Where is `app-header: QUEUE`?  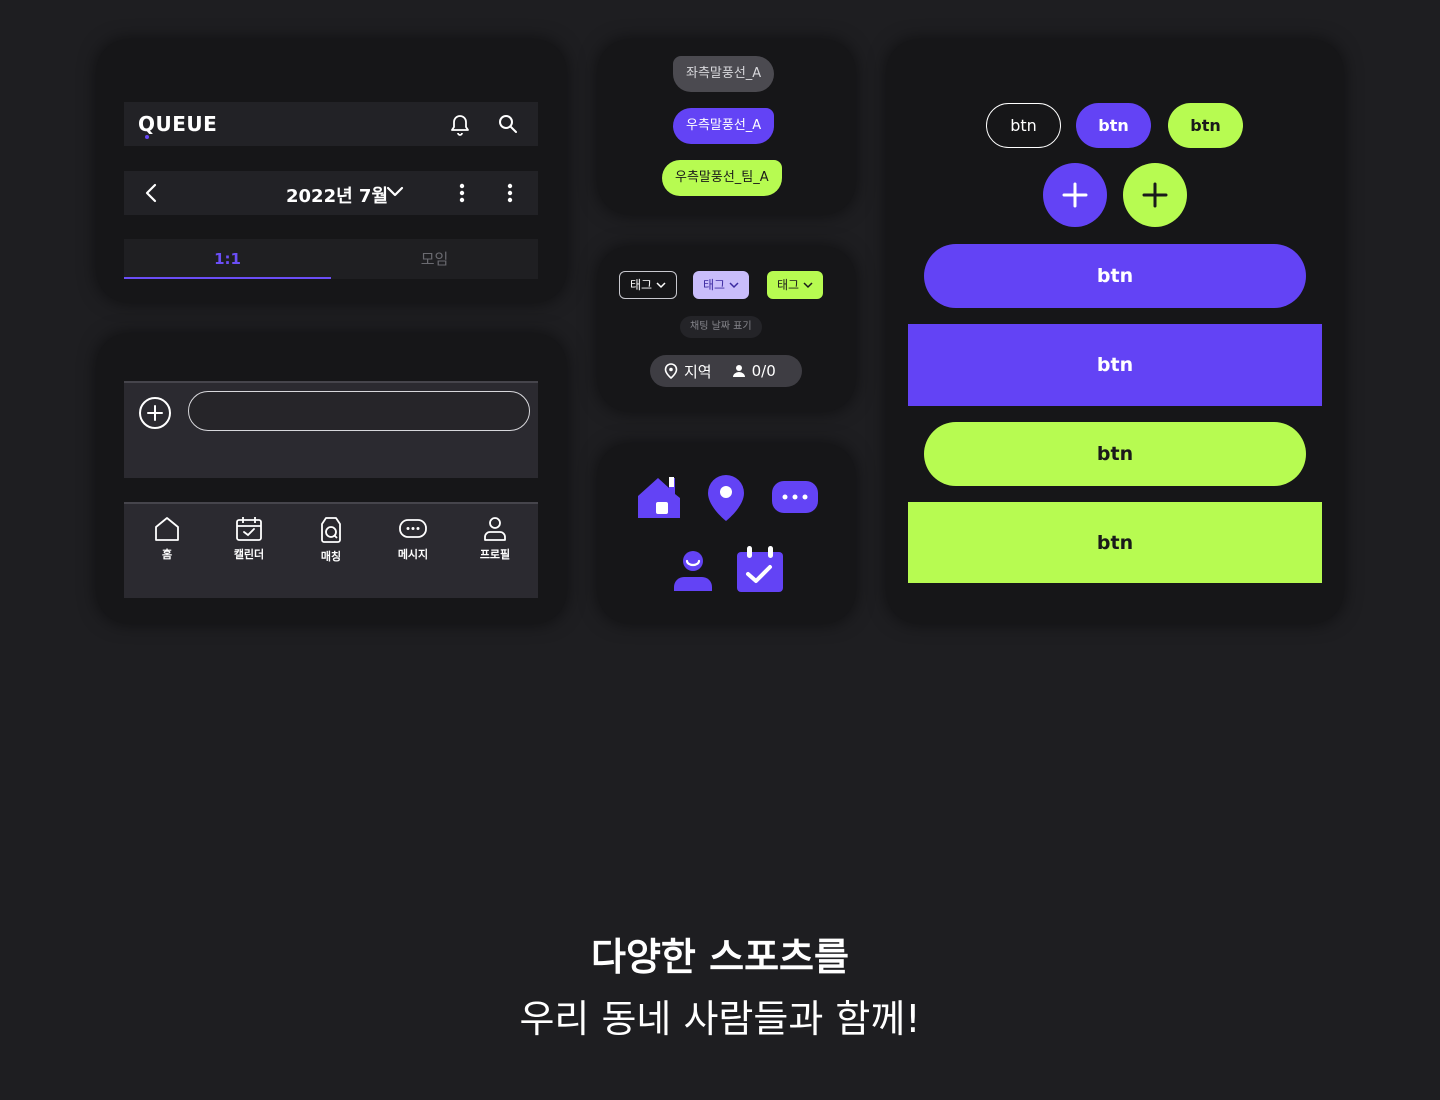 app-header: QUEUE is located at coordinates (331, 124).